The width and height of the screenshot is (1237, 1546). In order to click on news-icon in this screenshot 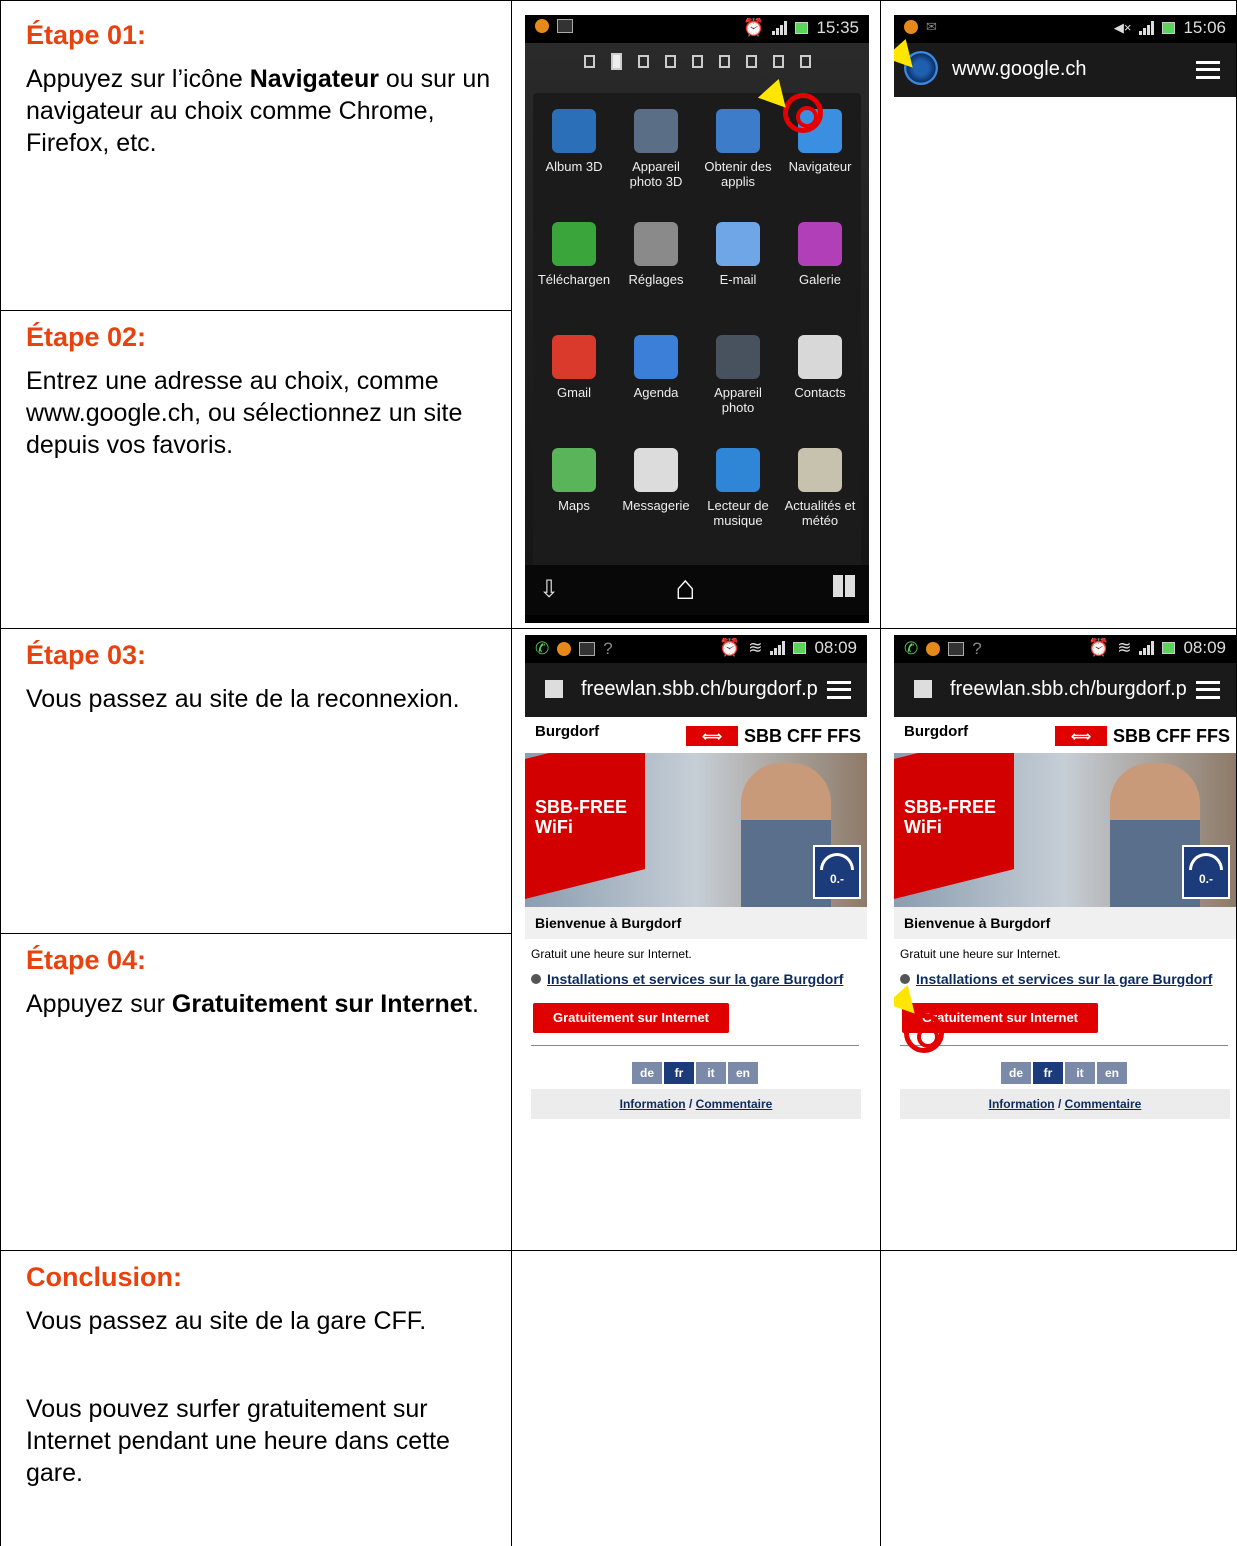, I will do `click(820, 470)`.